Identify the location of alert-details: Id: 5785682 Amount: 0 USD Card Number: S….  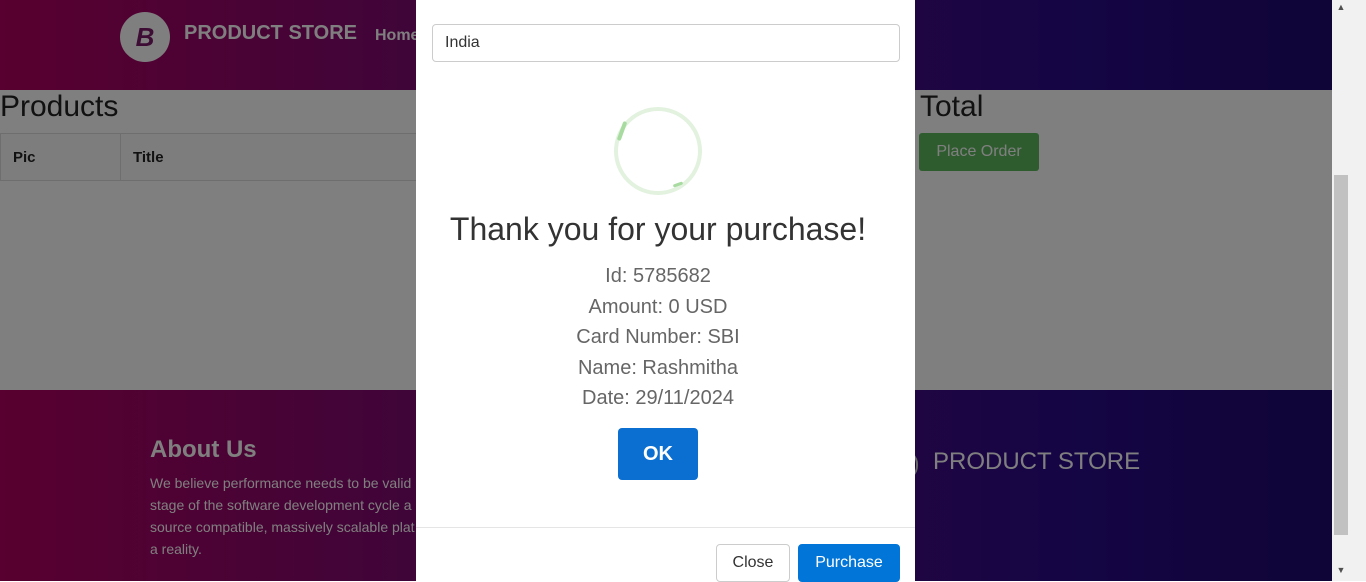
(658, 337).